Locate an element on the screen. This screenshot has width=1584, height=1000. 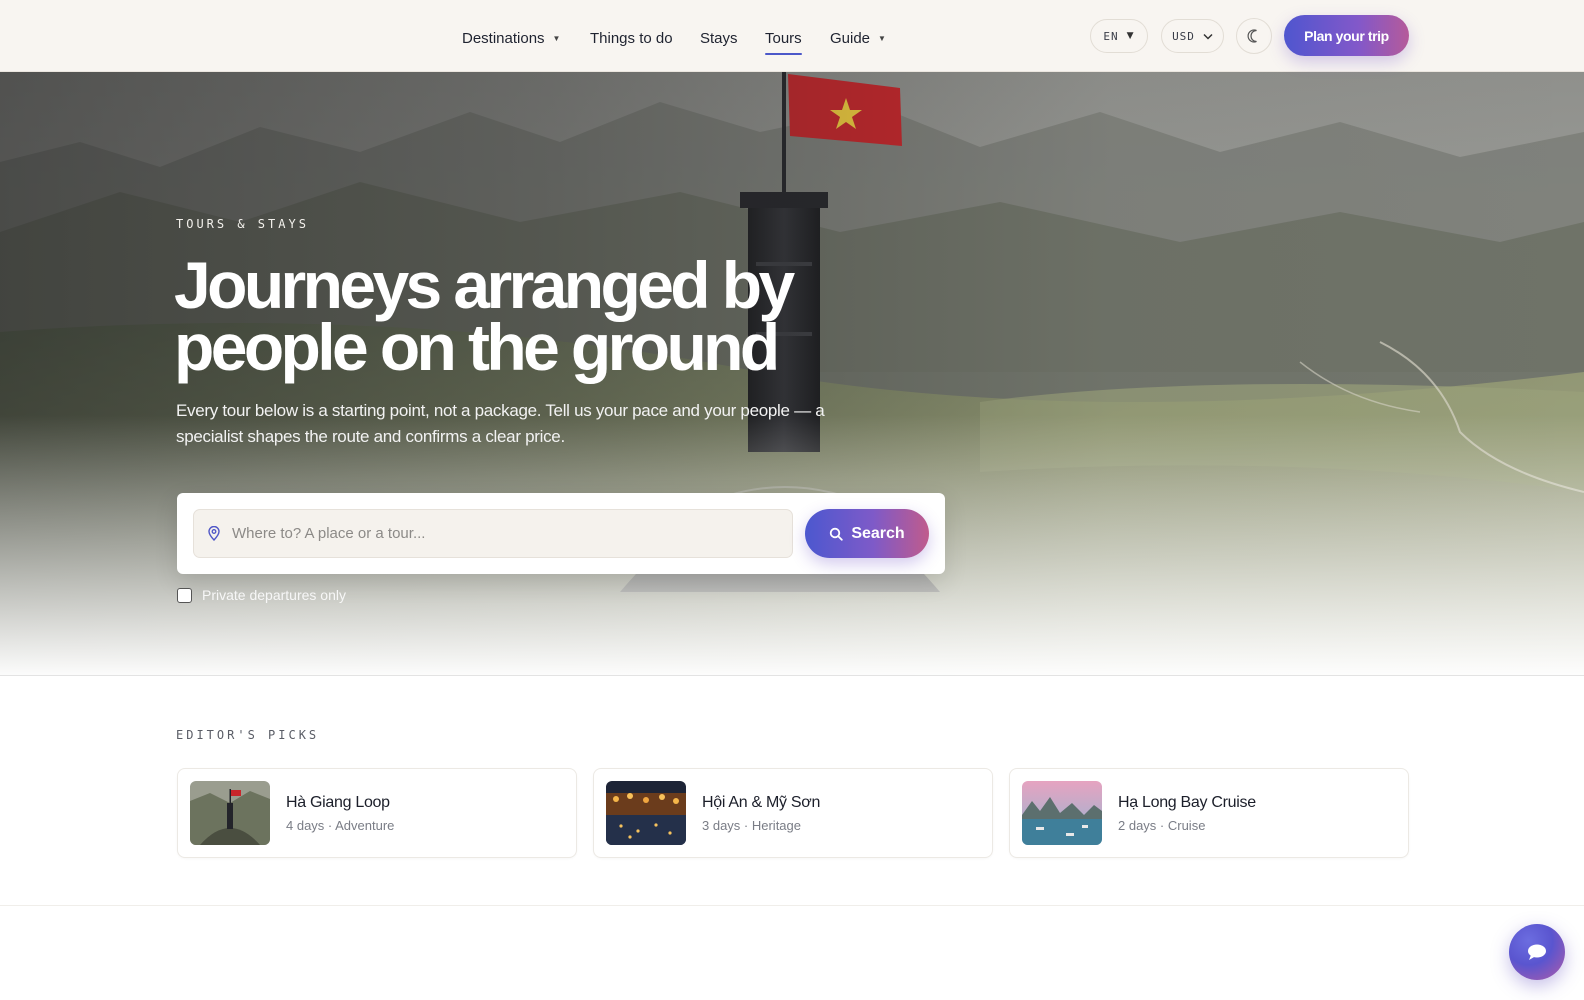
pick-name: Hội An & Mỹ Sơn is located at coordinates (761, 802).